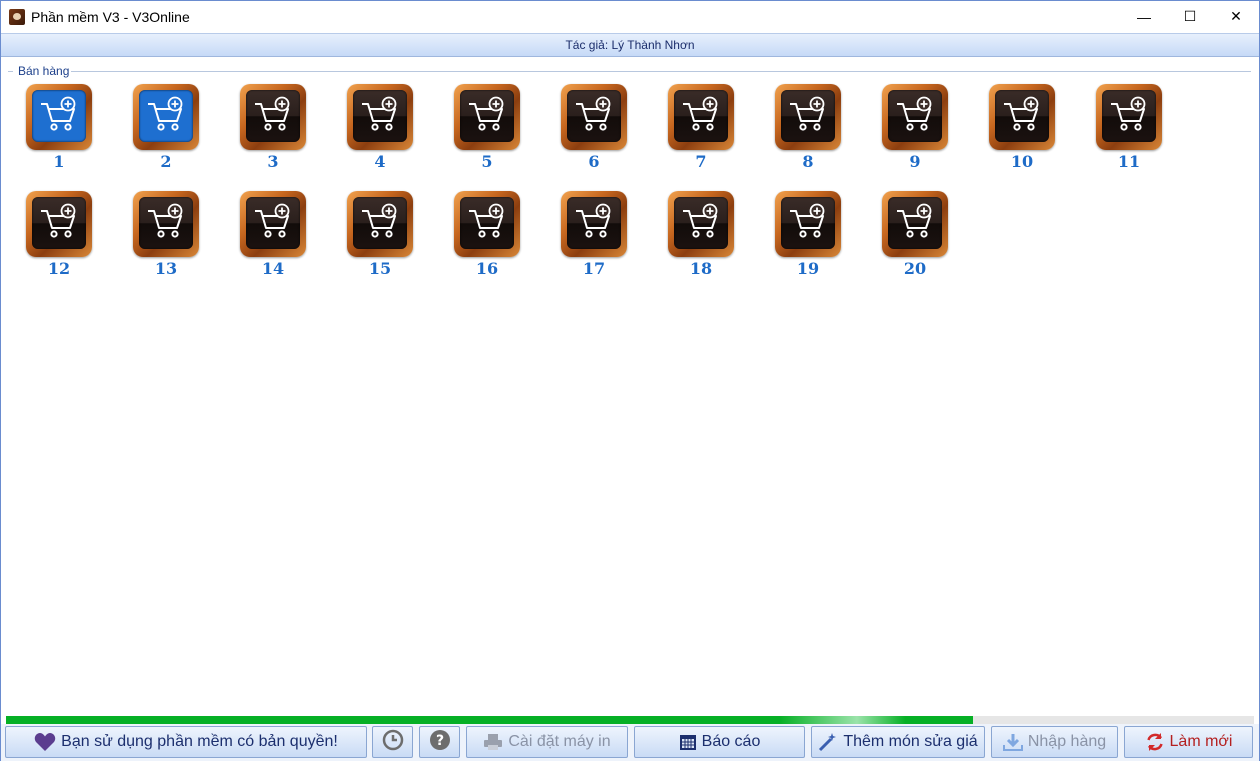  I want to click on sales-tile: 15, so click(380, 237).